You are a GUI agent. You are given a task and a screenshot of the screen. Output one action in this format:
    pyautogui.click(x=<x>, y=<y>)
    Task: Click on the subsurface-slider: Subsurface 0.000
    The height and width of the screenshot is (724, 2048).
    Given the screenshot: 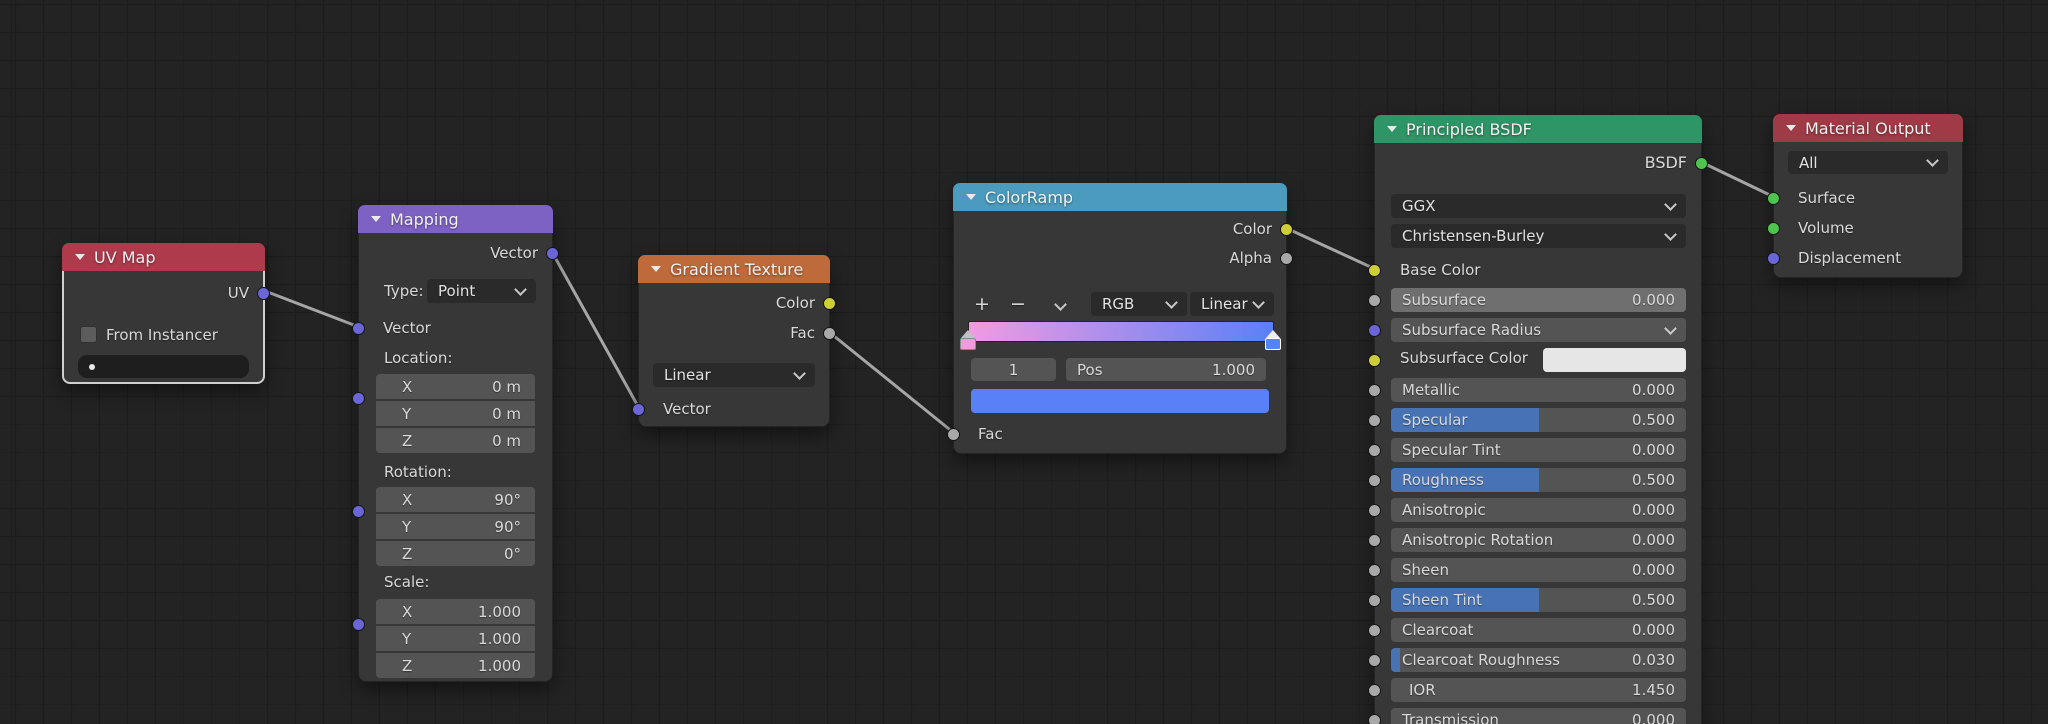 What is the action you would take?
    pyautogui.click(x=1538, y=300)
    